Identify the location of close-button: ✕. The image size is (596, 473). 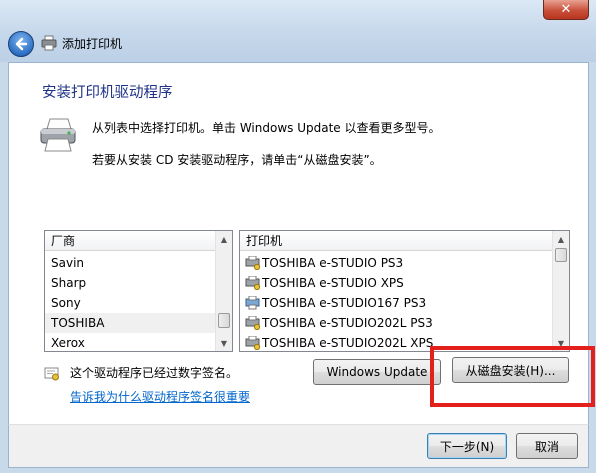
(566, 10).